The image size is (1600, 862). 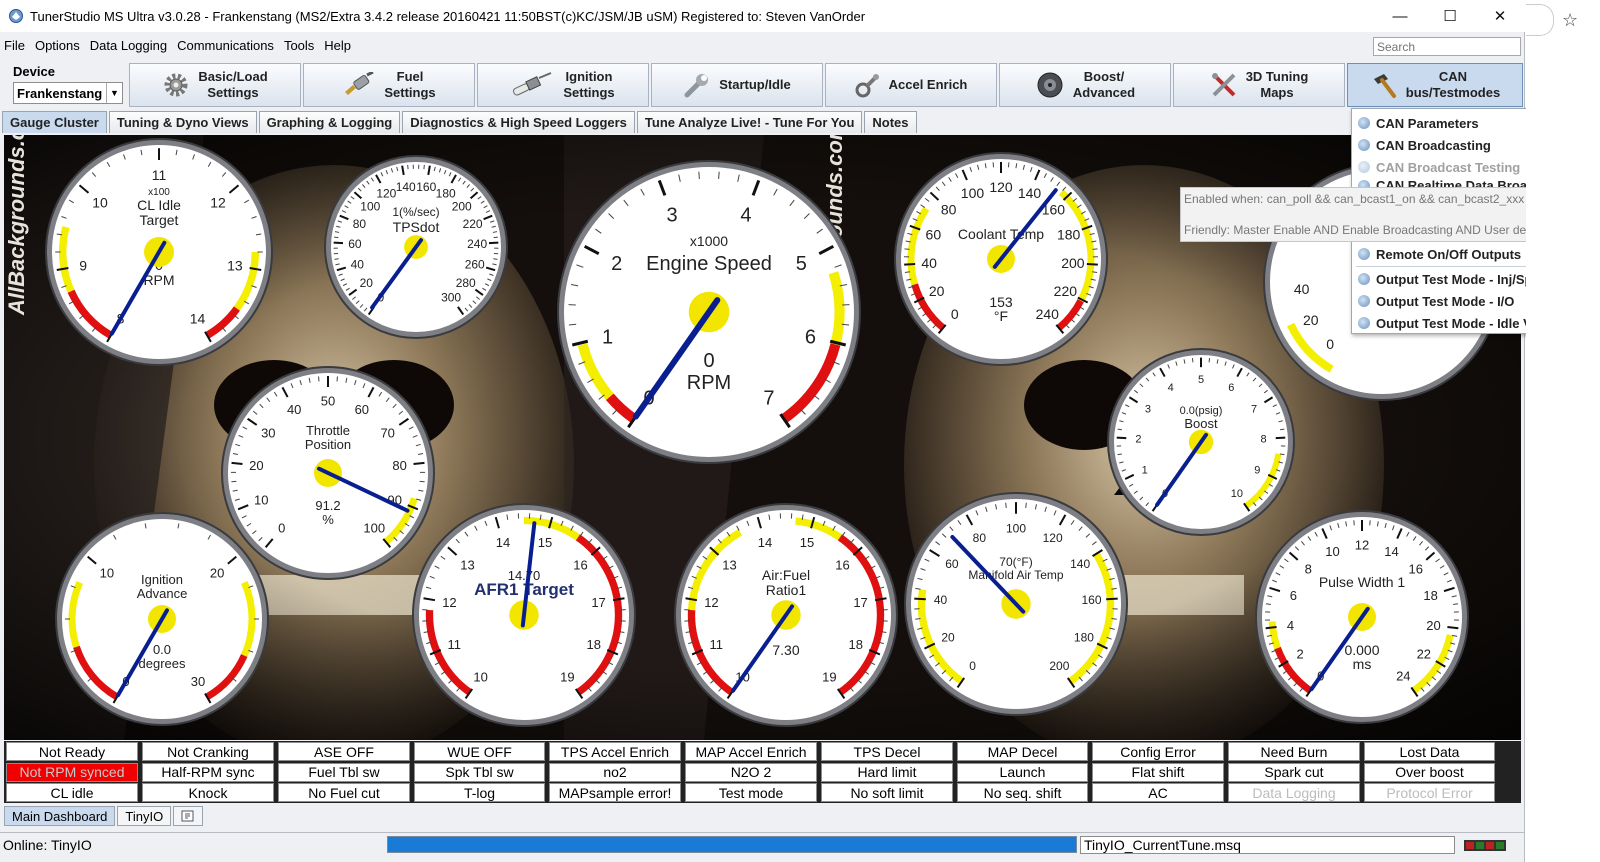 I want to click on hammer-icon, so click(x=1384, y=86).